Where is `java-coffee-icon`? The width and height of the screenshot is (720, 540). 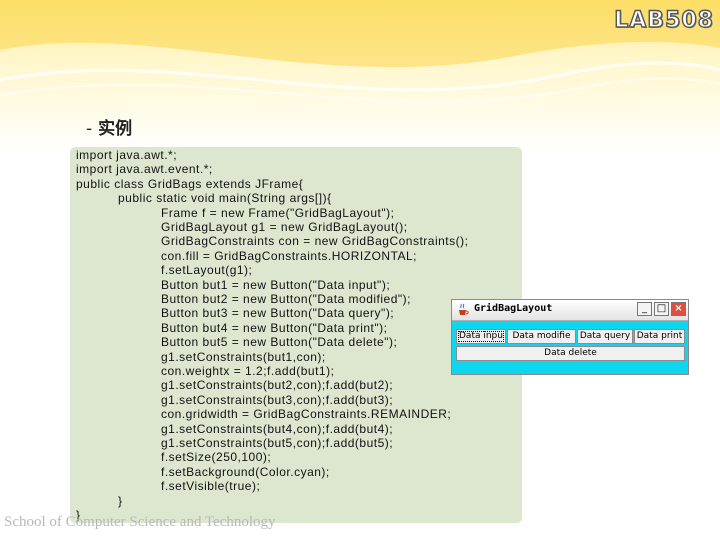
java-coffee-icon is located at coordinates (464, 309).